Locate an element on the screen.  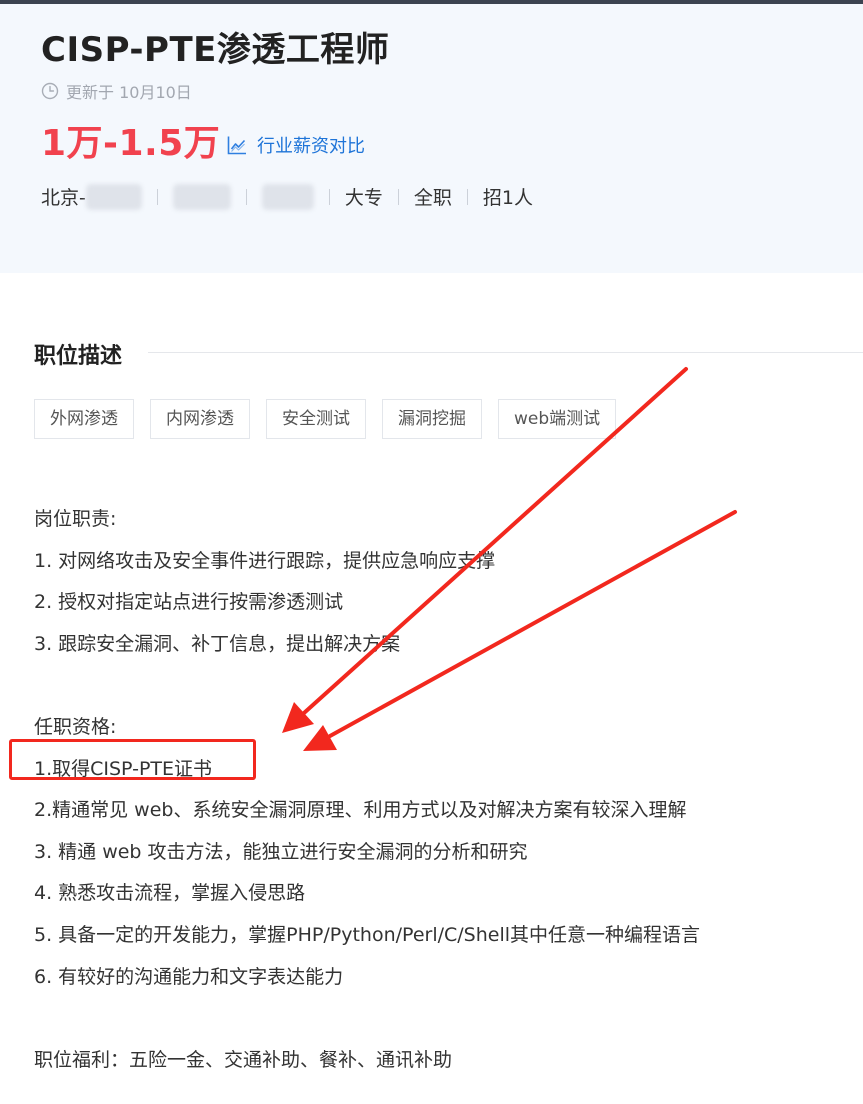
section-title: 职位描述 is located at coordinates (78, 356).